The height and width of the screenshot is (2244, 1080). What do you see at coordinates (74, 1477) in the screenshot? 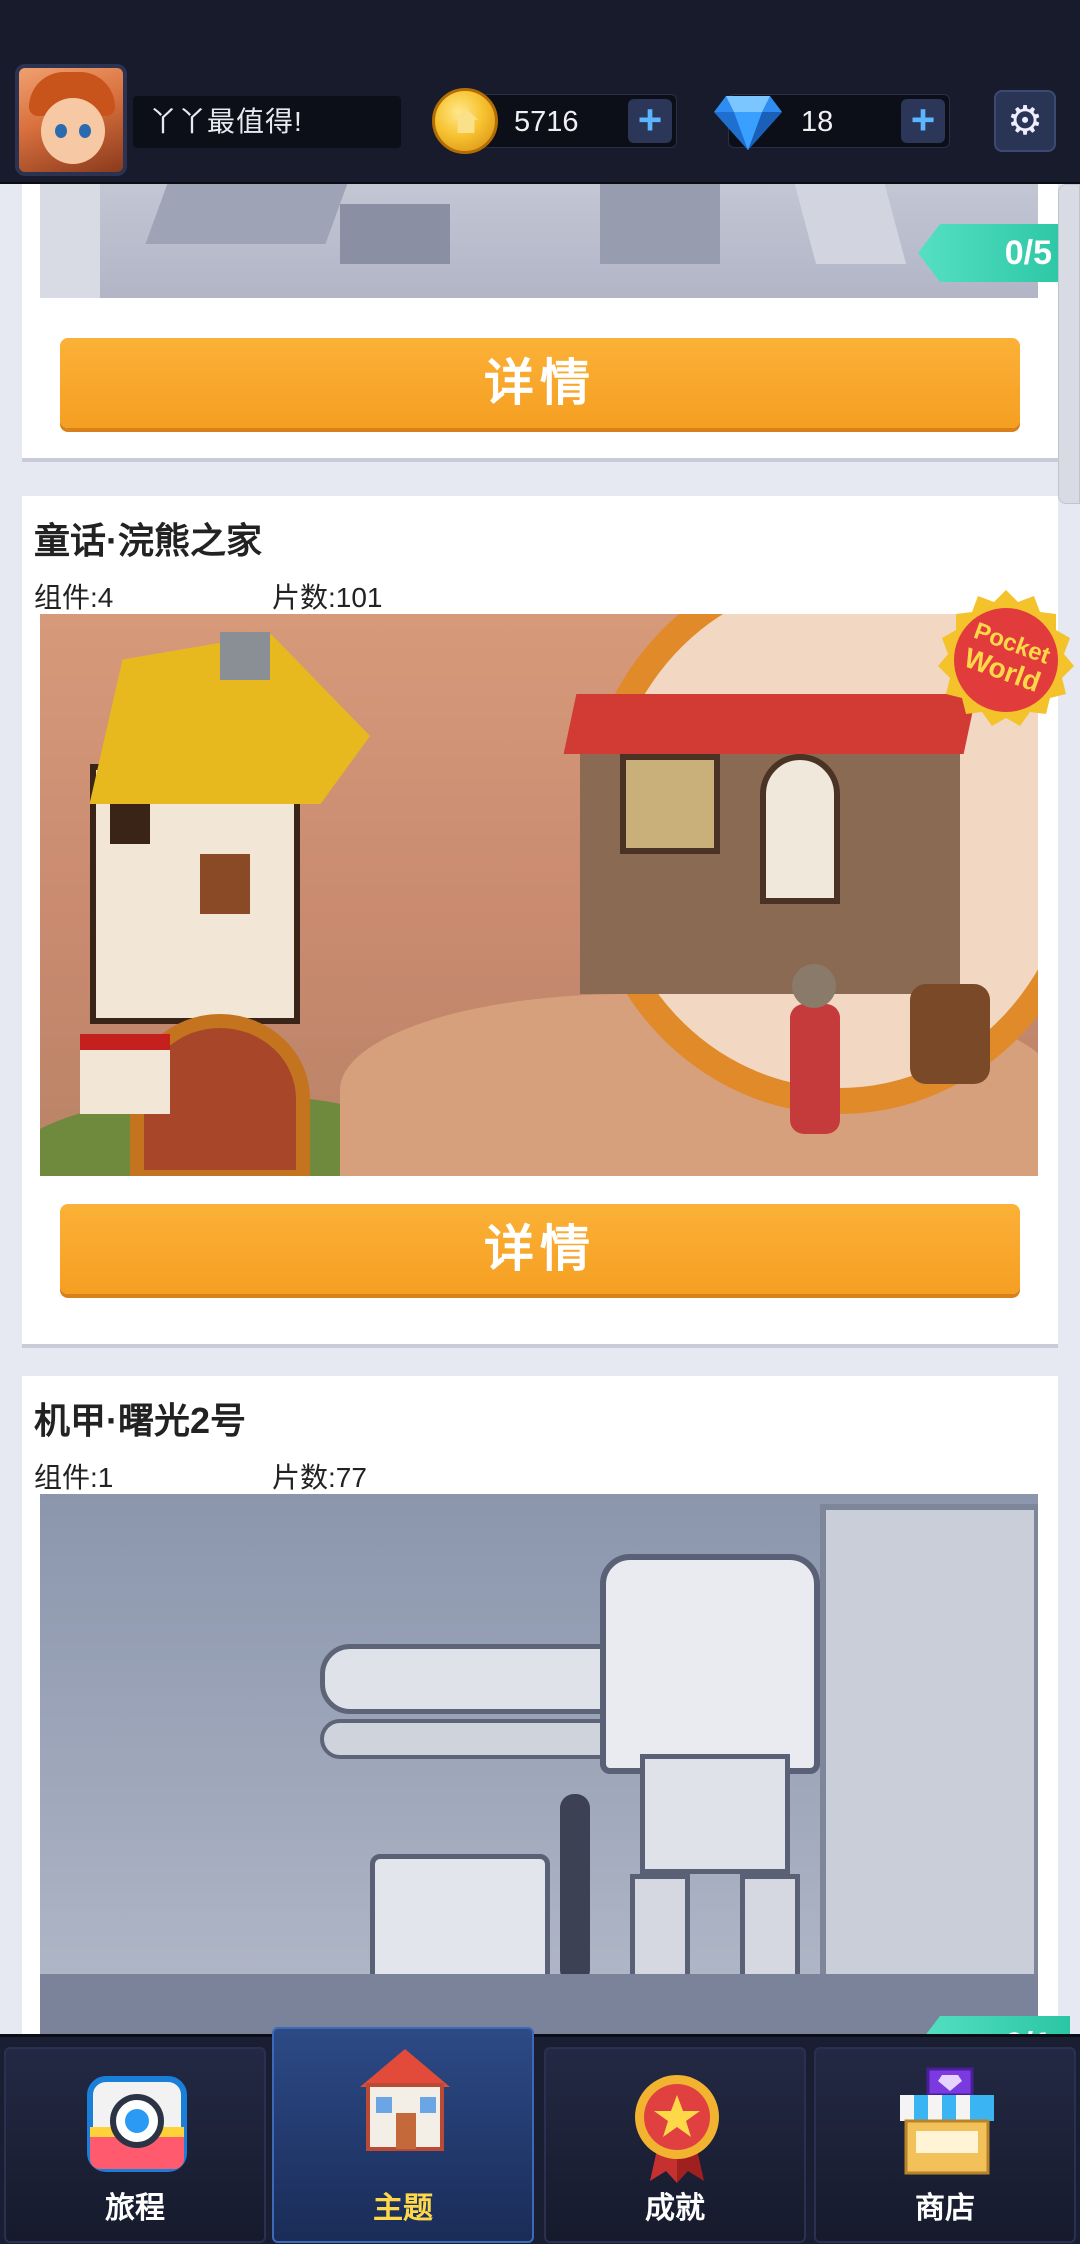
I see `component-count: 组件:1` at bounding box center [74, 1477].